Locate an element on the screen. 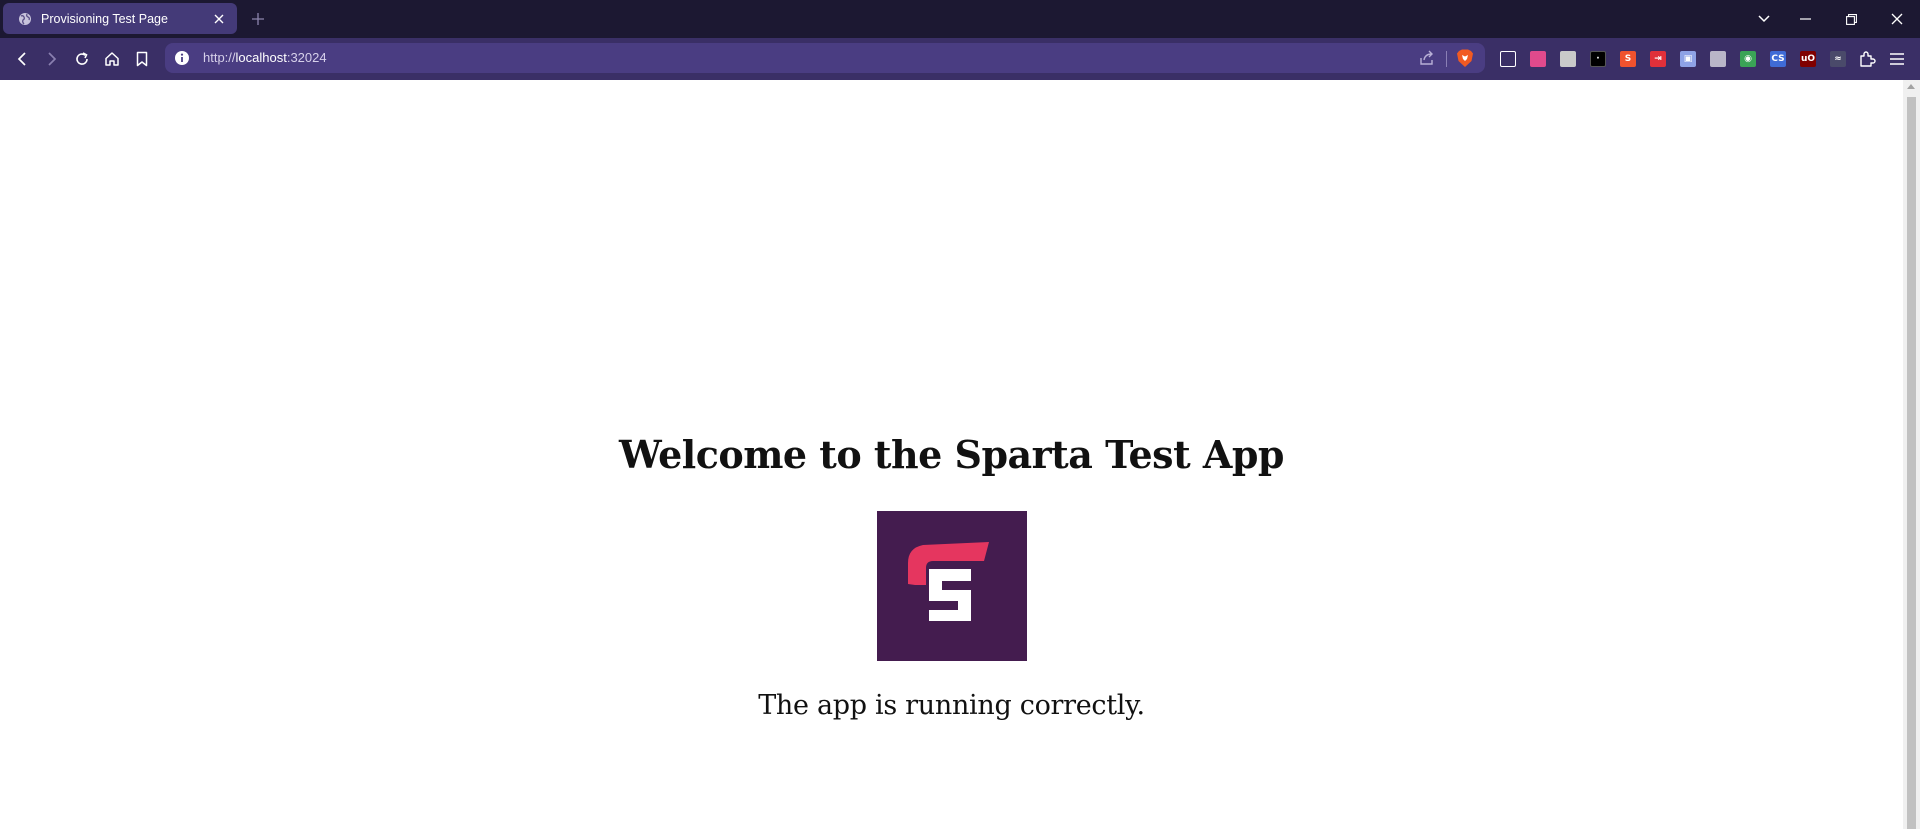 This screenshot has height=829, width=1920. browser-toolbar: http://localhost:32024 · S ⇥ ▣ ◉ CS uO ≈ is located at coordinates (960, 59).